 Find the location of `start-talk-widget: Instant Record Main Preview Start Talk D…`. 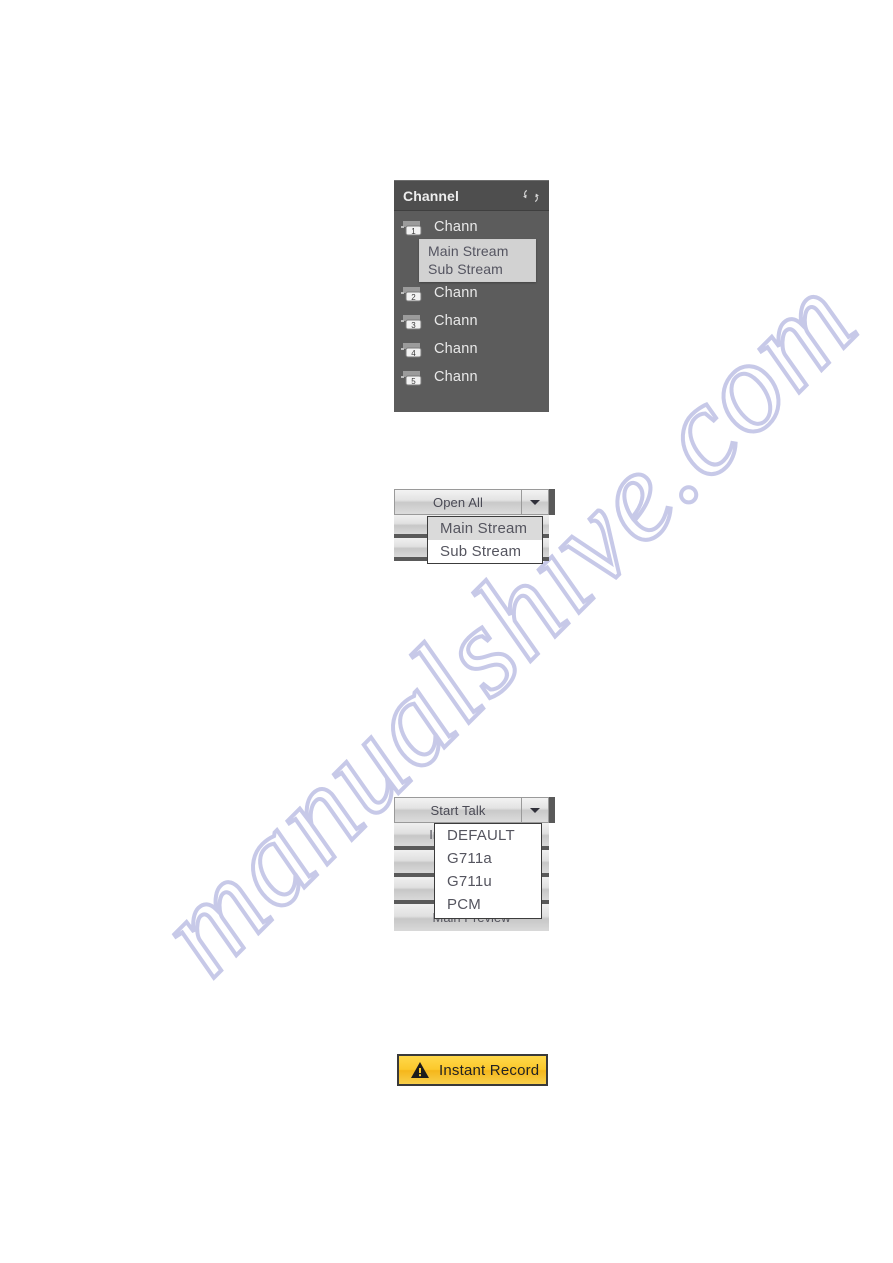

start-talk-widget: Instant Record Main Preview Start Talk D… is located at coordinates (474, 871).